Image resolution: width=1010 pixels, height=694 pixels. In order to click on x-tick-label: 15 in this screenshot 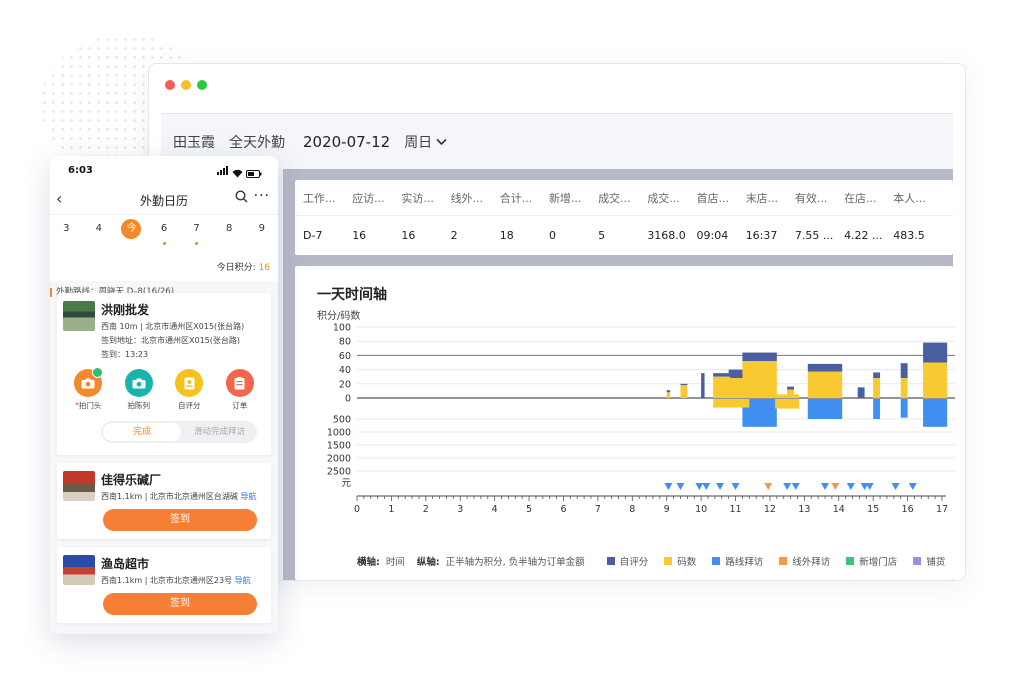, I will do `click(873, 509)`.